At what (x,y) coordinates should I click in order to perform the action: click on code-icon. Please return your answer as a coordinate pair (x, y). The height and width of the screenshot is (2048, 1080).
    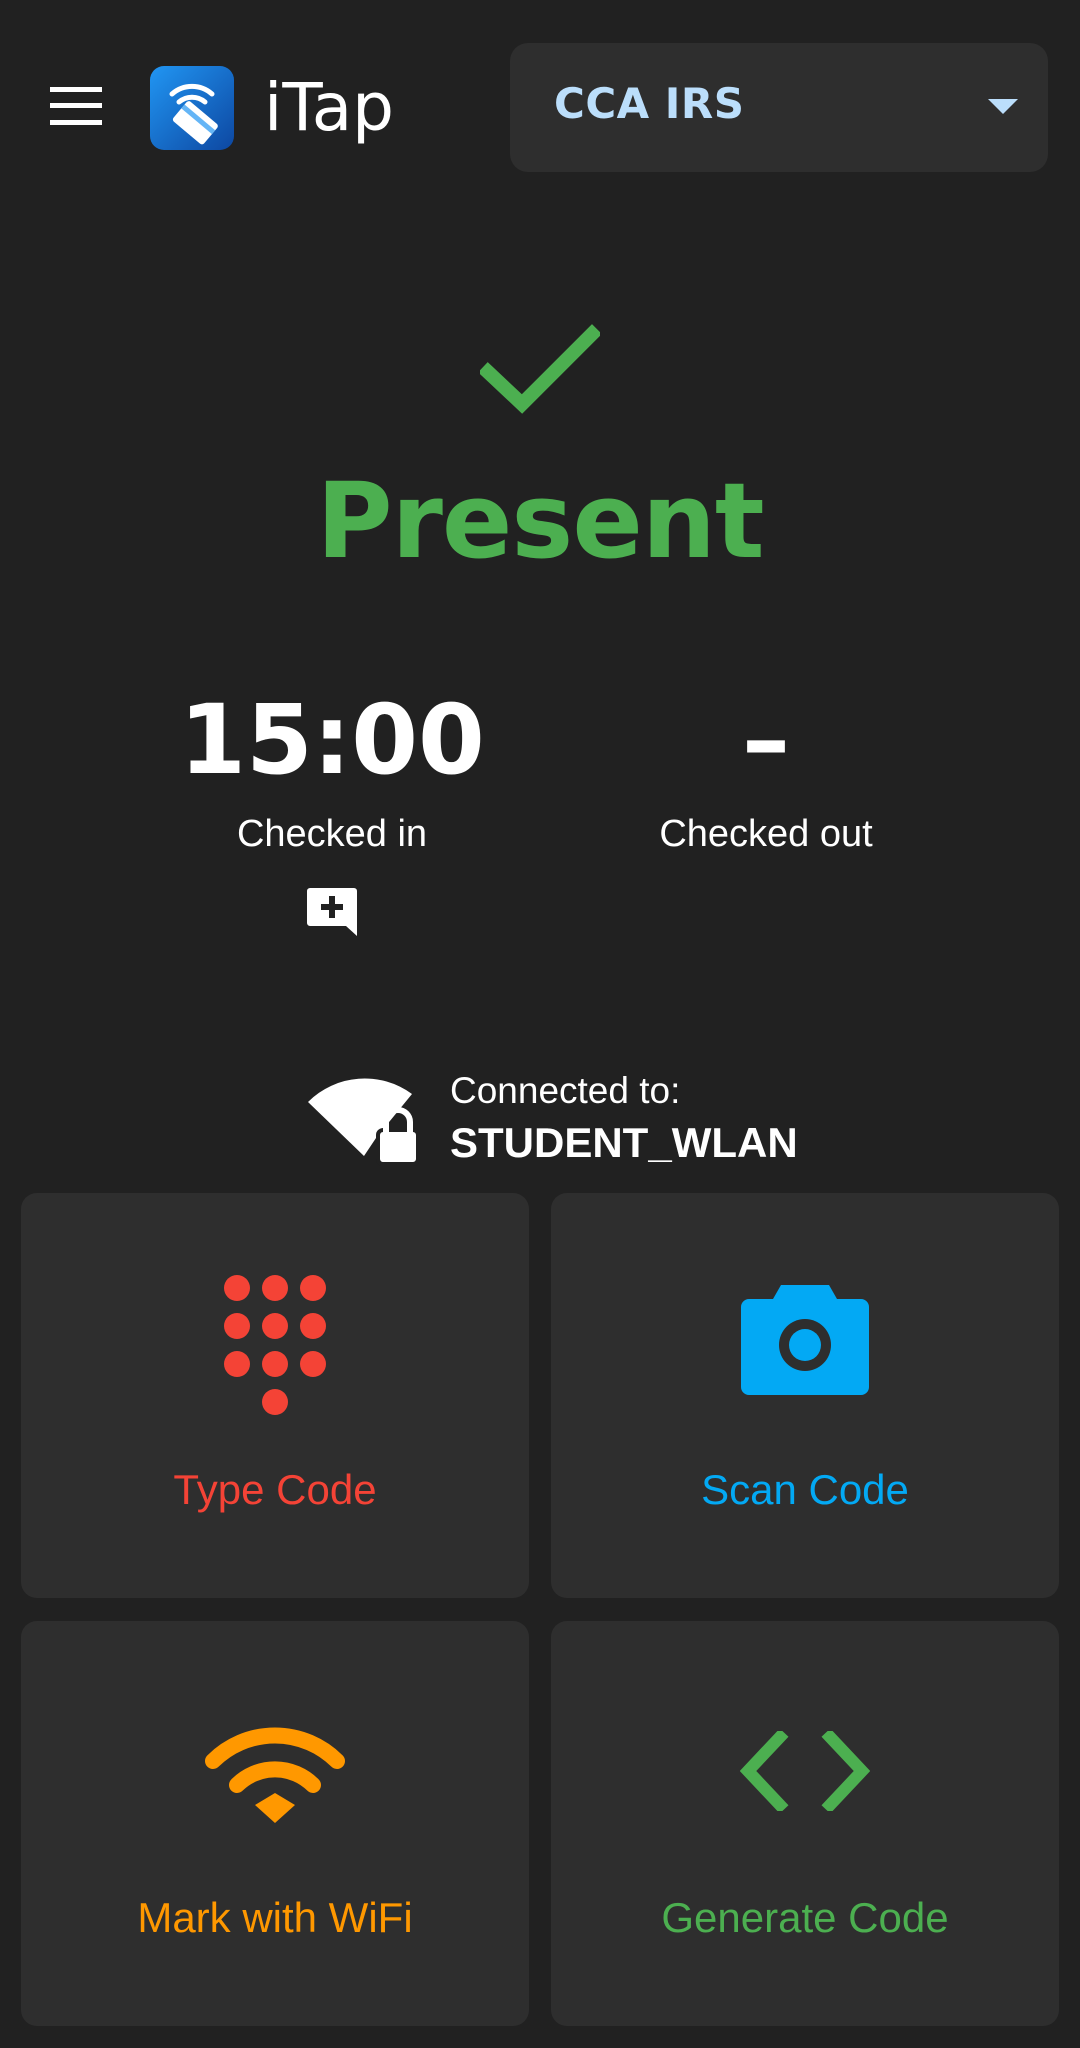
    Looking at the image, I should click on (805, 1771).